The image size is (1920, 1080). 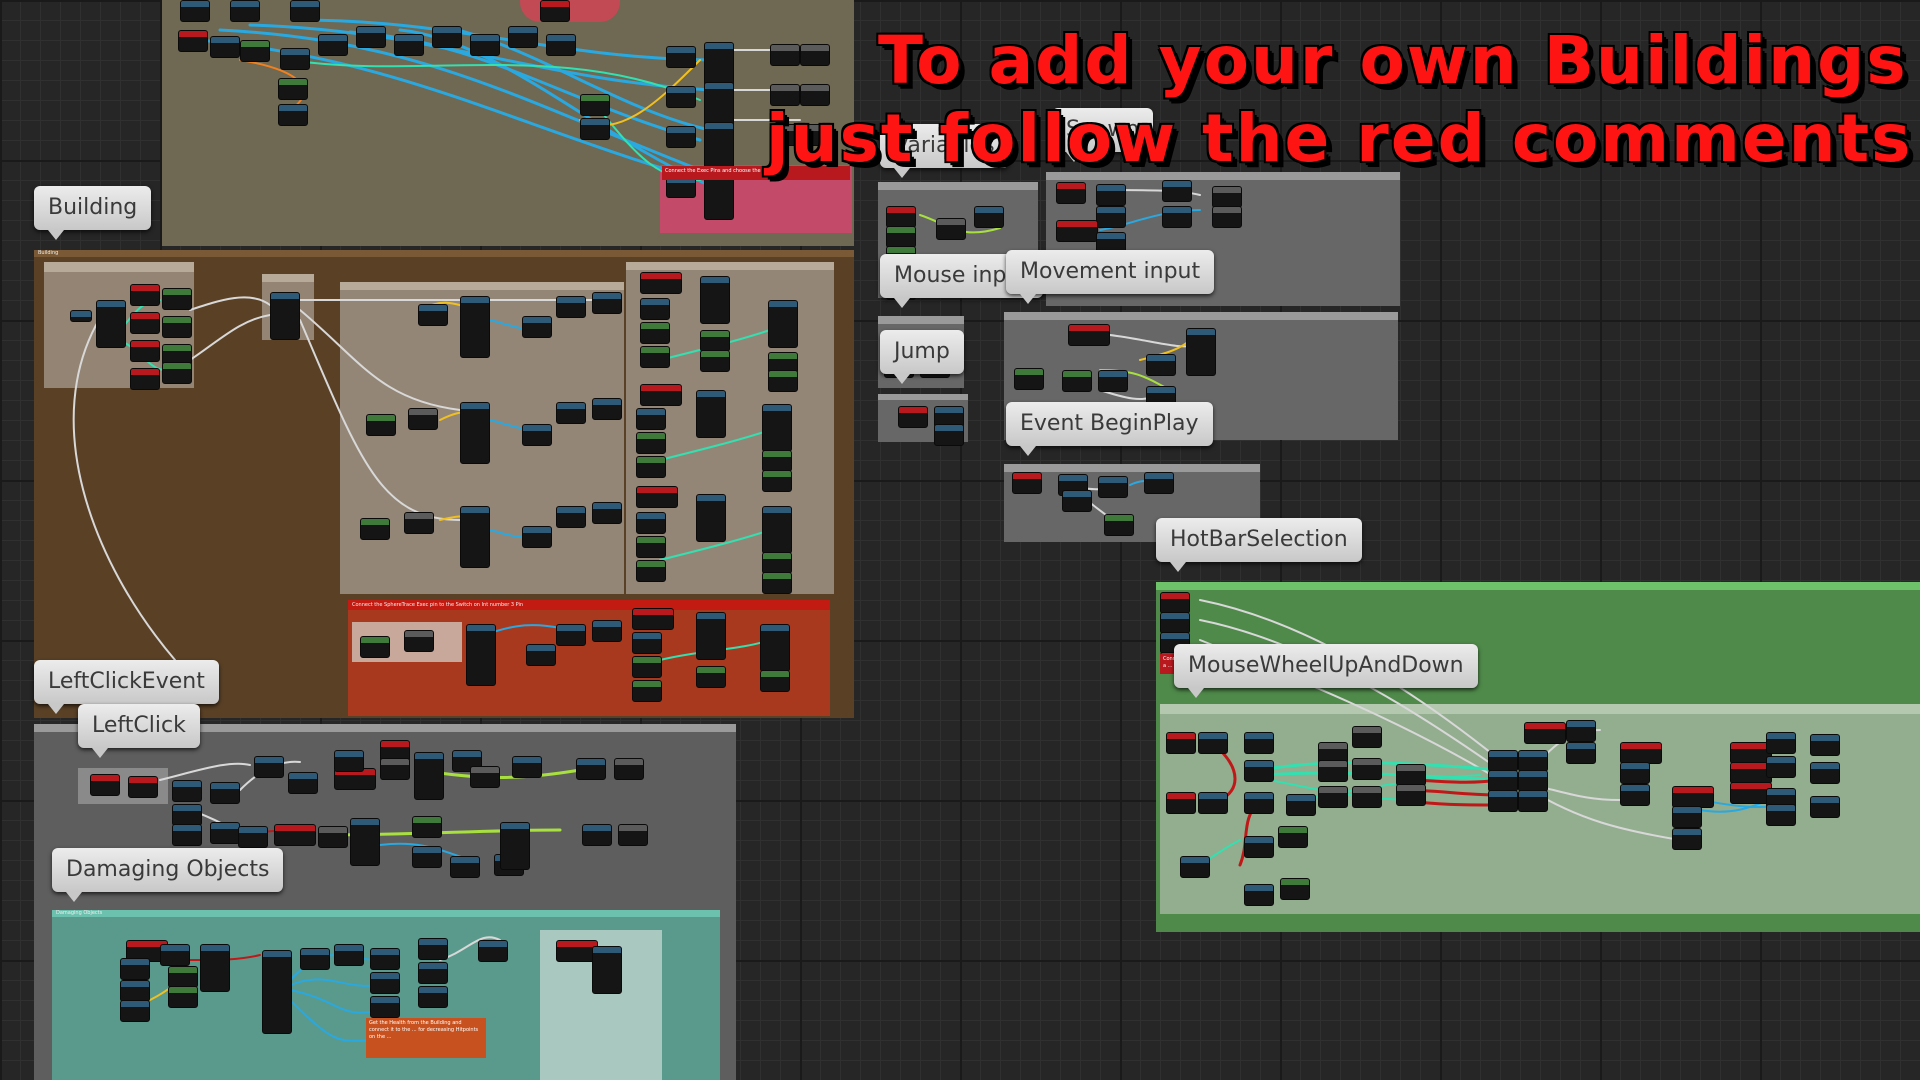 I want to click on label-jump: Jump, so click(x=922, y=357).